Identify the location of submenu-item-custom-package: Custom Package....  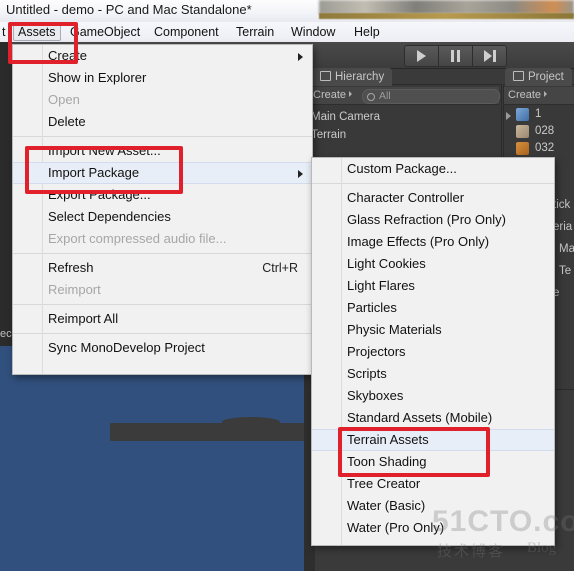
(433, 169).